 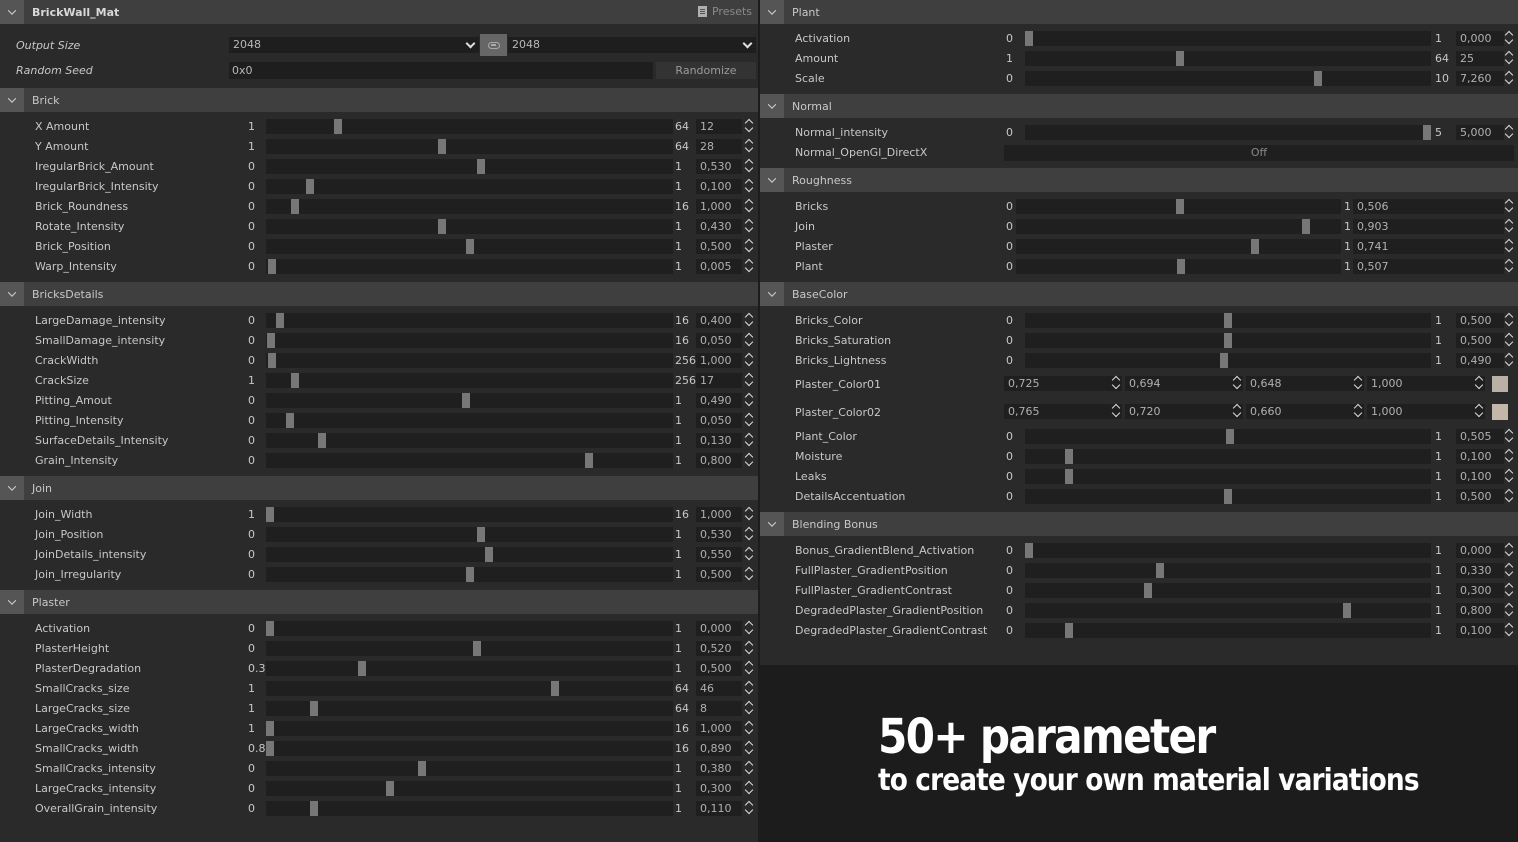 What do you see at coordinates (719, 788) in the screenshot?
I see `param-value-field: 0,300` at bounding box center [719, 788].